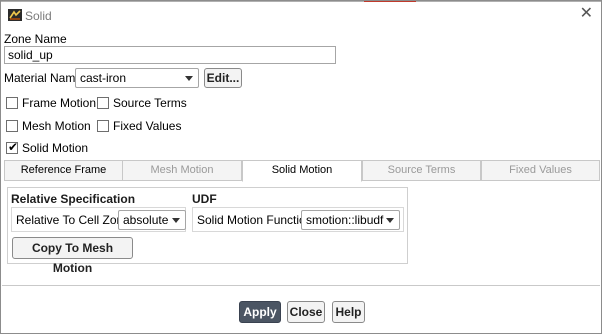 The image size is (602, 334). Describe the element at coordinates (35, 39) in the screenshot. I see `zone-name-label: Zone Name` at that location.